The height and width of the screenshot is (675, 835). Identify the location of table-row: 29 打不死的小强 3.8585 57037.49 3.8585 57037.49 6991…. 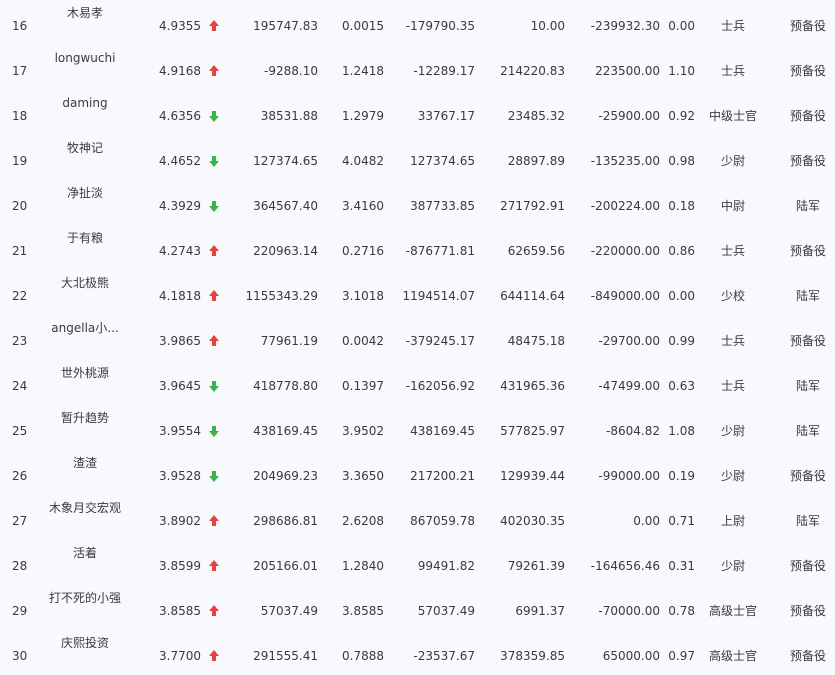
(417, 607).